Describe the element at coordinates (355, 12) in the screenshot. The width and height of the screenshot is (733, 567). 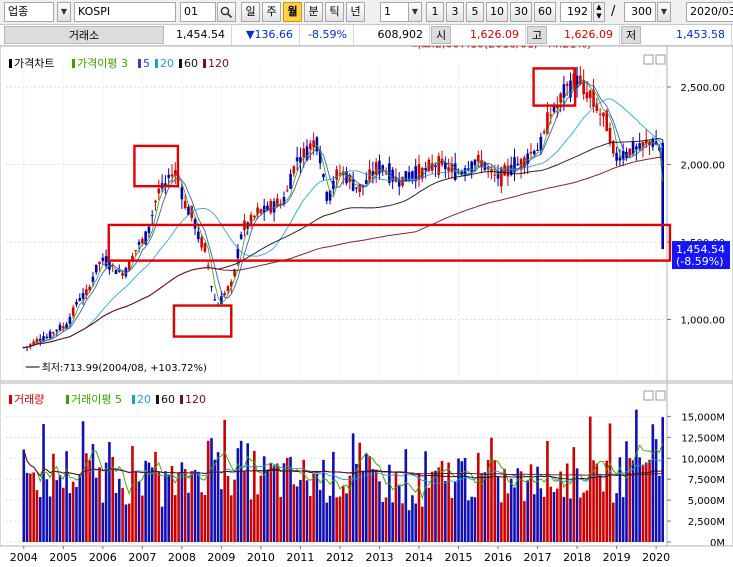
I see `period-button-5: 년` at that location.